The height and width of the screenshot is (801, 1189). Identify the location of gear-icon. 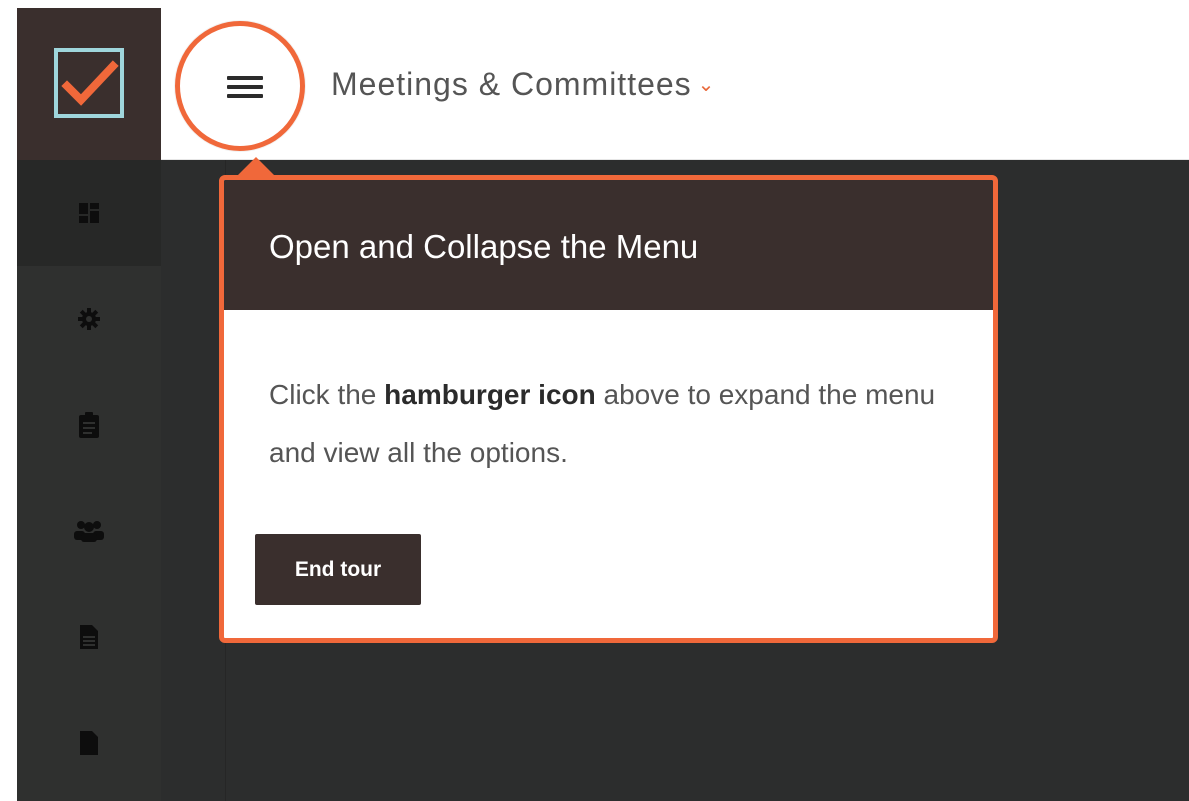
(89, 319).